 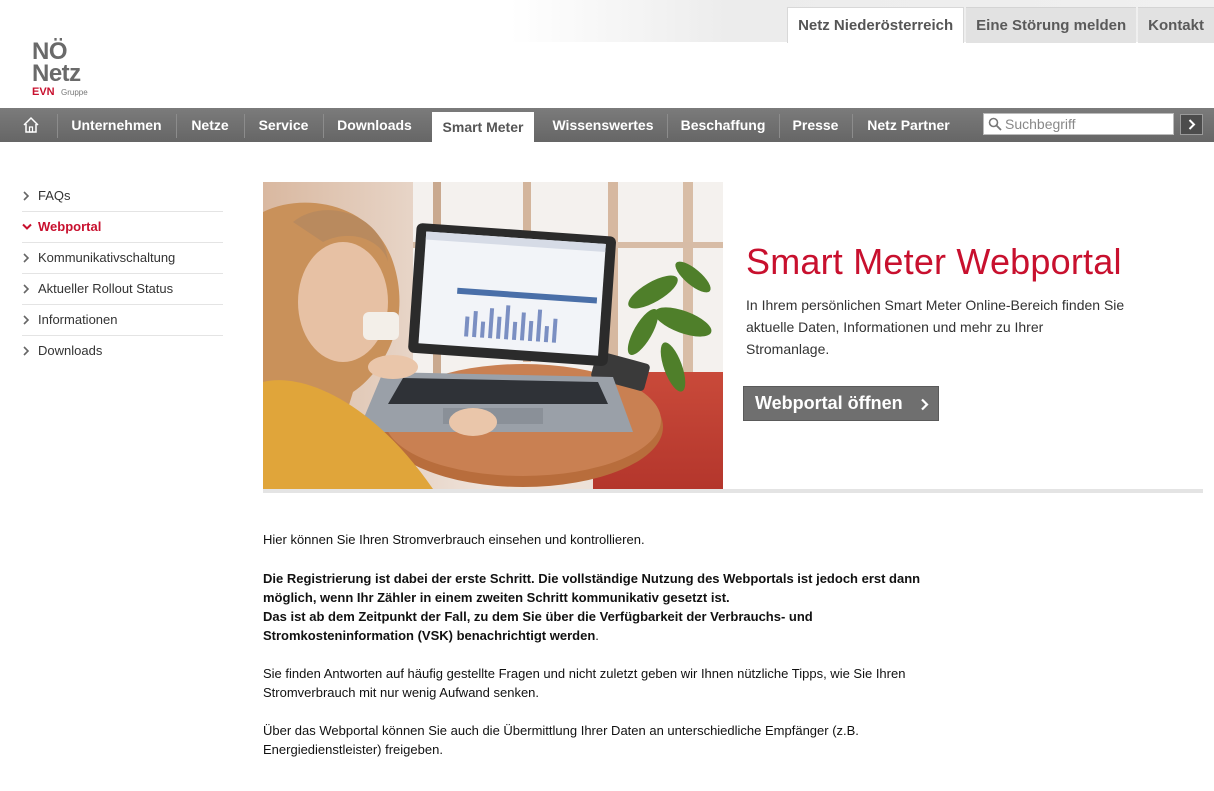 What do you see at coordinates (210, 125) in the screenshot?
I see `nav-item-netze: Netze` at bounding box center [210, 125].